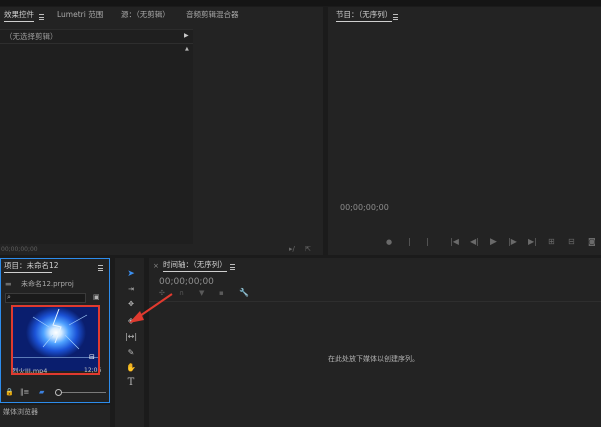  I want to click on clip-selector: （无选择剪辑）, so click(31, 37).